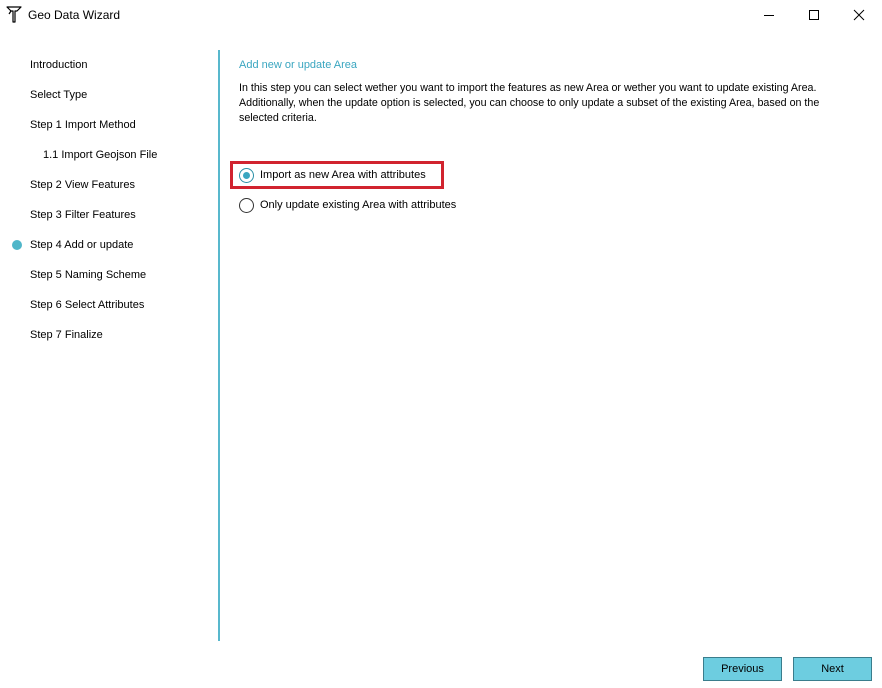 The image size is (882, 688). What do you see at coordinates (17, 245) in the screenshot?
I see `active-step-dot-icon` at bounding box center [17, 245].